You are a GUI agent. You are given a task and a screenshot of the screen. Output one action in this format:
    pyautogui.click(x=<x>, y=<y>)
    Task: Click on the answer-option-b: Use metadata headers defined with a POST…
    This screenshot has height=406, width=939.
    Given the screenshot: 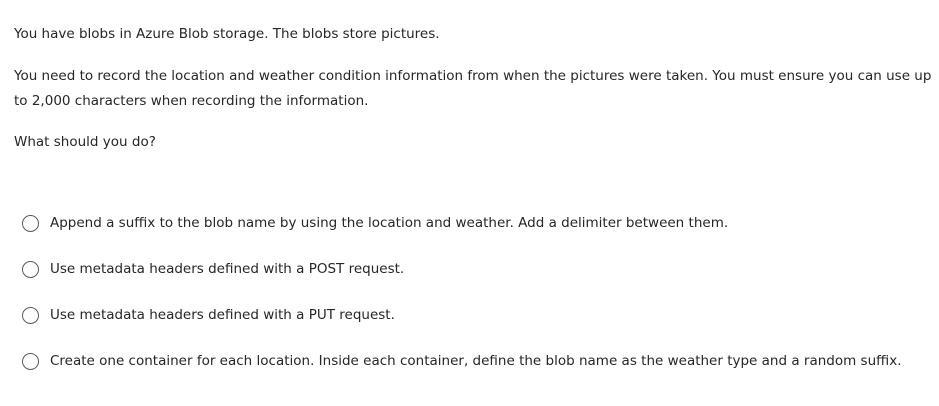 What is the action you would take?
    pyautogui.click(x=477, y=269)
    